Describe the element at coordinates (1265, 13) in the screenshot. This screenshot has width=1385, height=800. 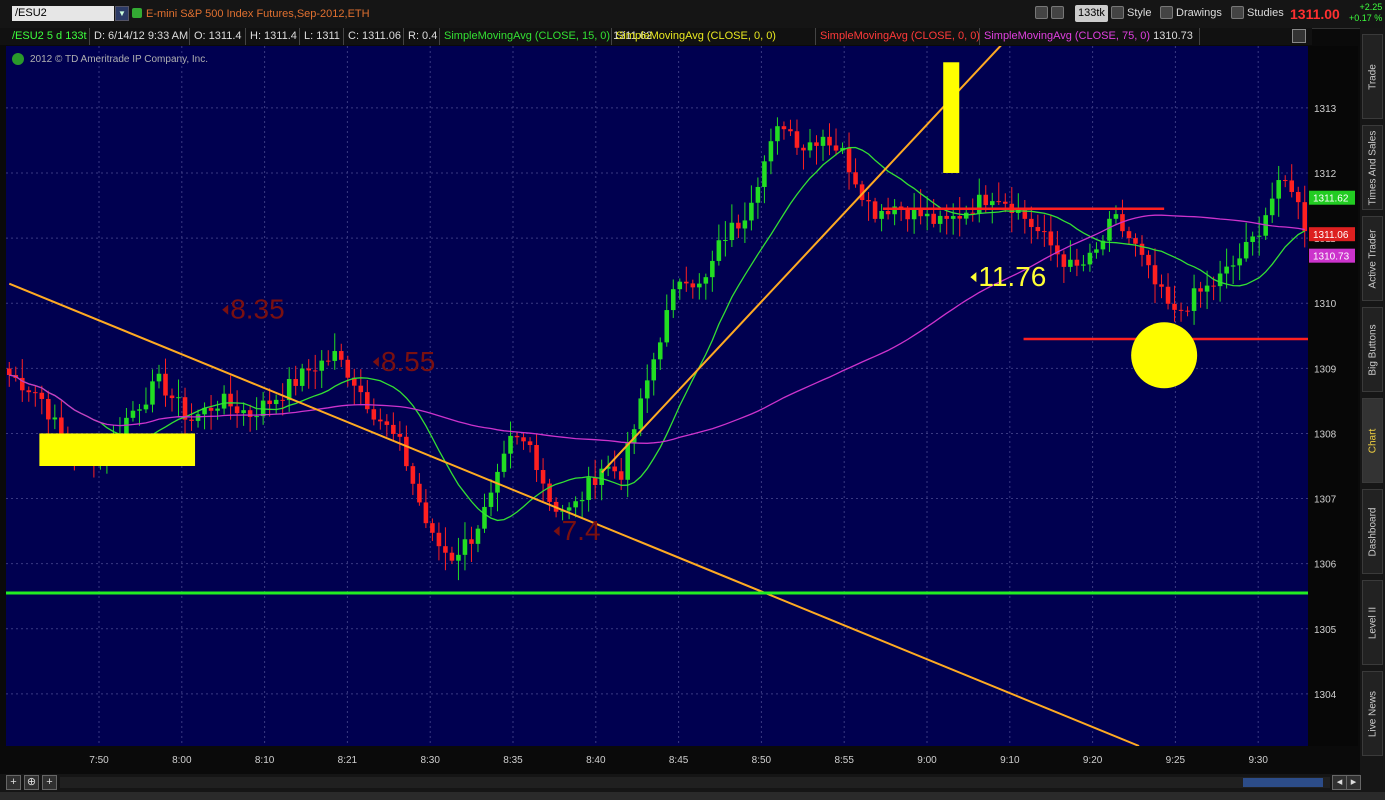
I see `studies-label: Studies` at that location.